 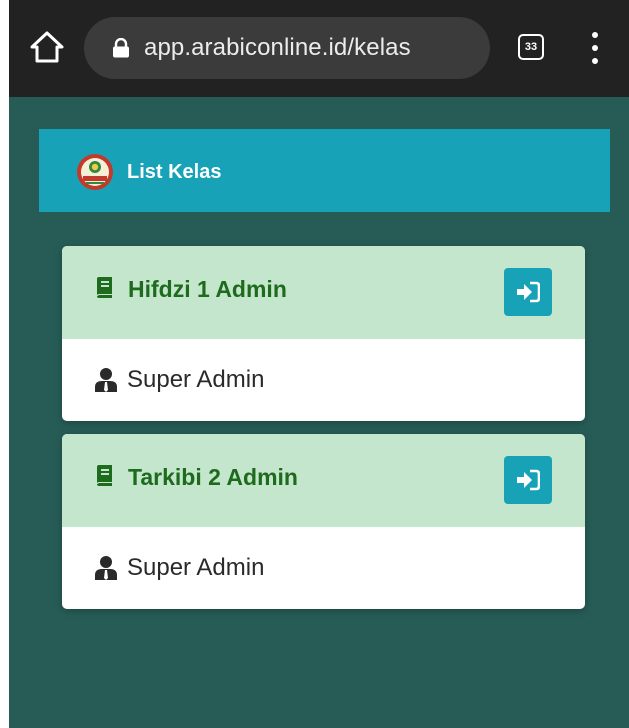 What do you see at coordinates (531, 47) in the screenshot?
I see `tab-switcher-icon: 33` at bounding box center [531, 47].